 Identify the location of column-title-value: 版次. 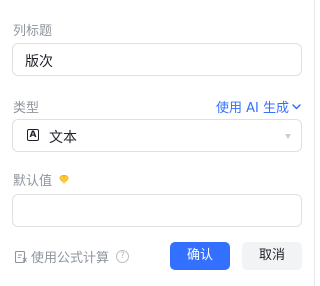
(39, 62).